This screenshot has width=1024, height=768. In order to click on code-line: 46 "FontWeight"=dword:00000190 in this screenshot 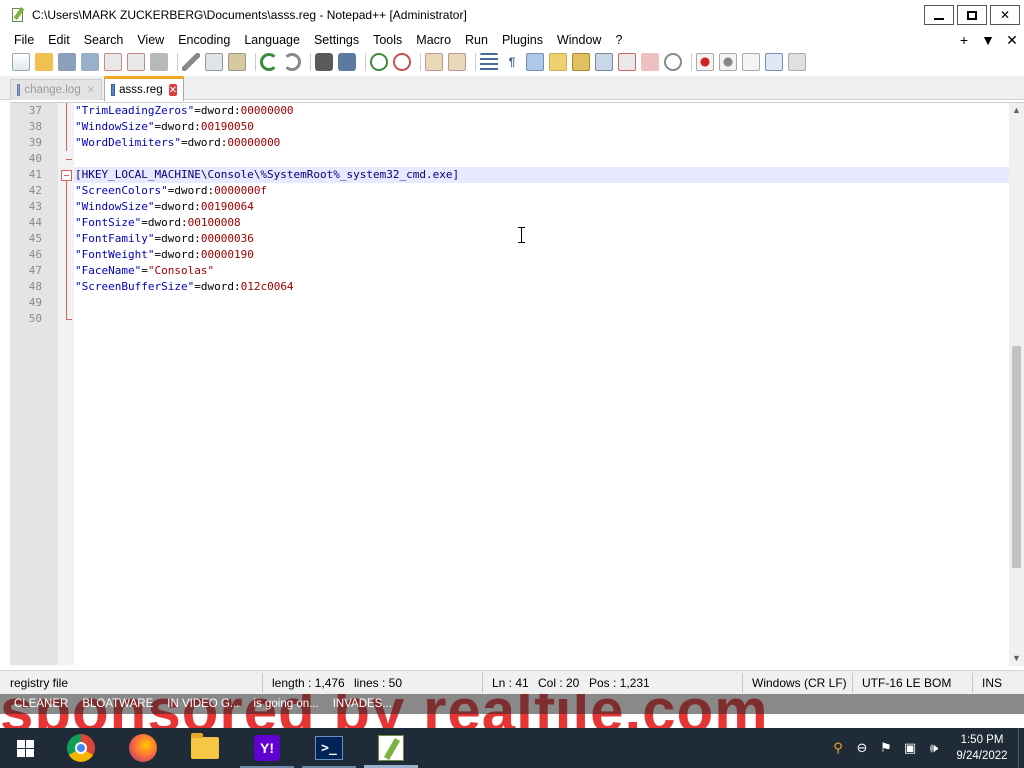, I will do `click(519, 255)`.